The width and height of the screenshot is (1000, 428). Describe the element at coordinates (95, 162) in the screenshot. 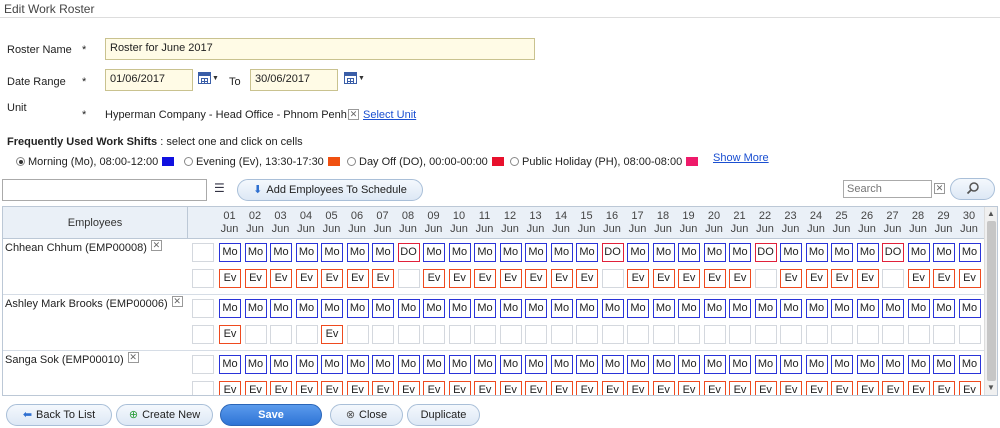

I see `shift-option-morning: Morning (Mo), 08:00-12:00` at that location.